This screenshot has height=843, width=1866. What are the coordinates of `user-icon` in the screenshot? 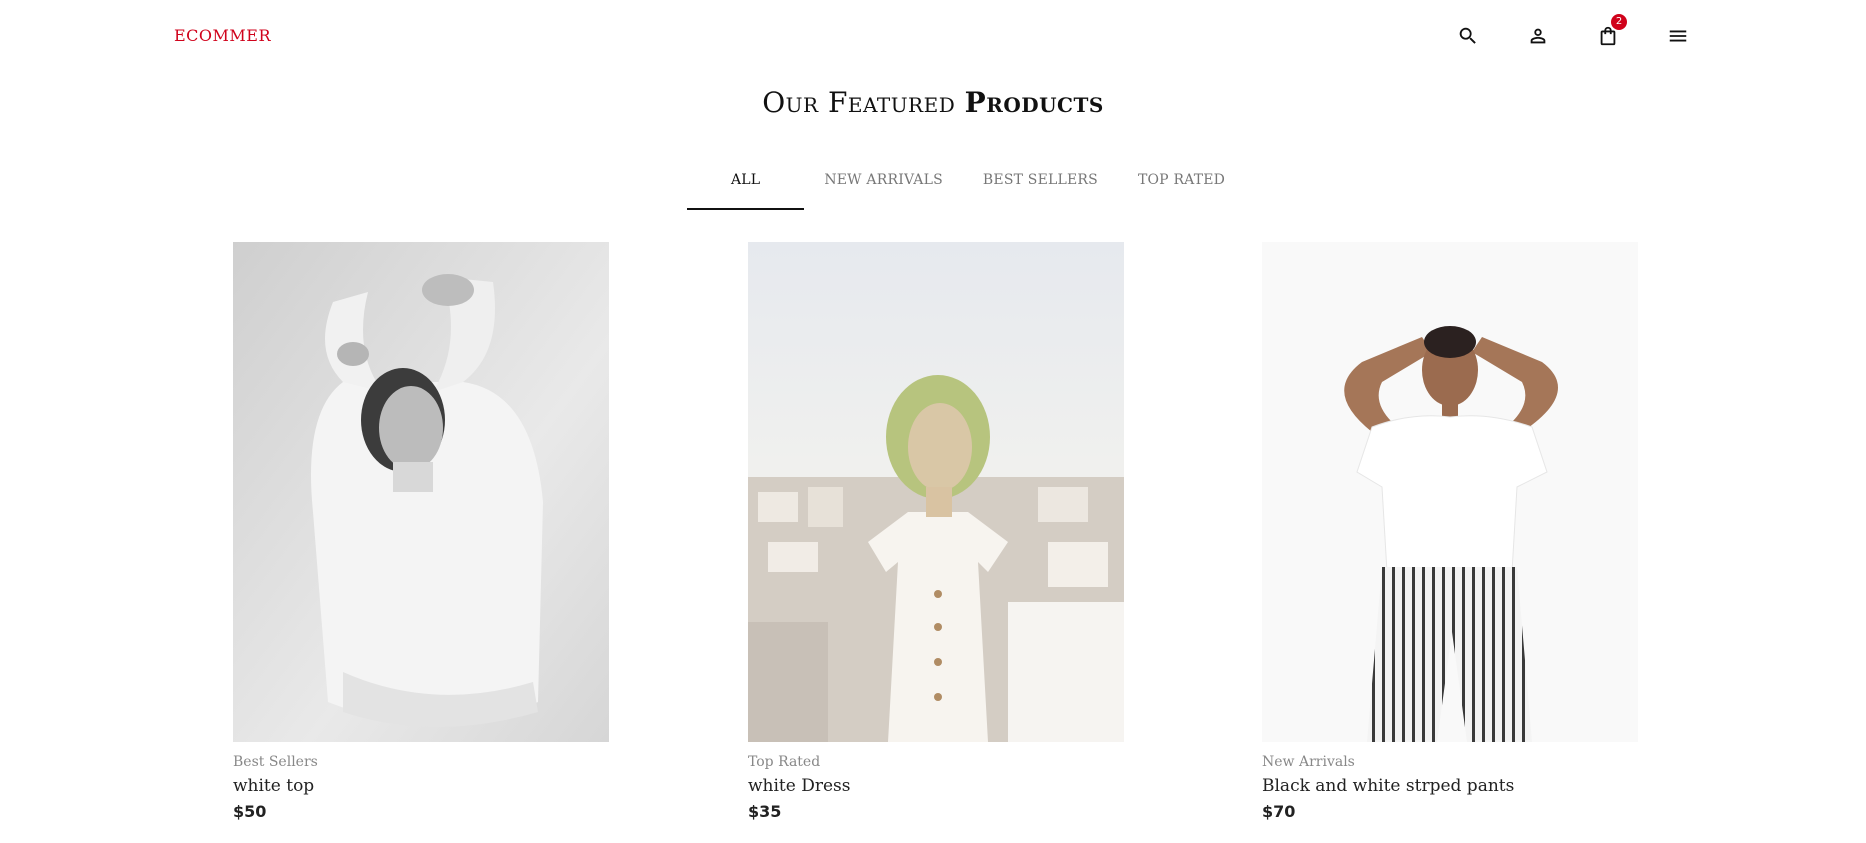 It's located at (1538, 36).